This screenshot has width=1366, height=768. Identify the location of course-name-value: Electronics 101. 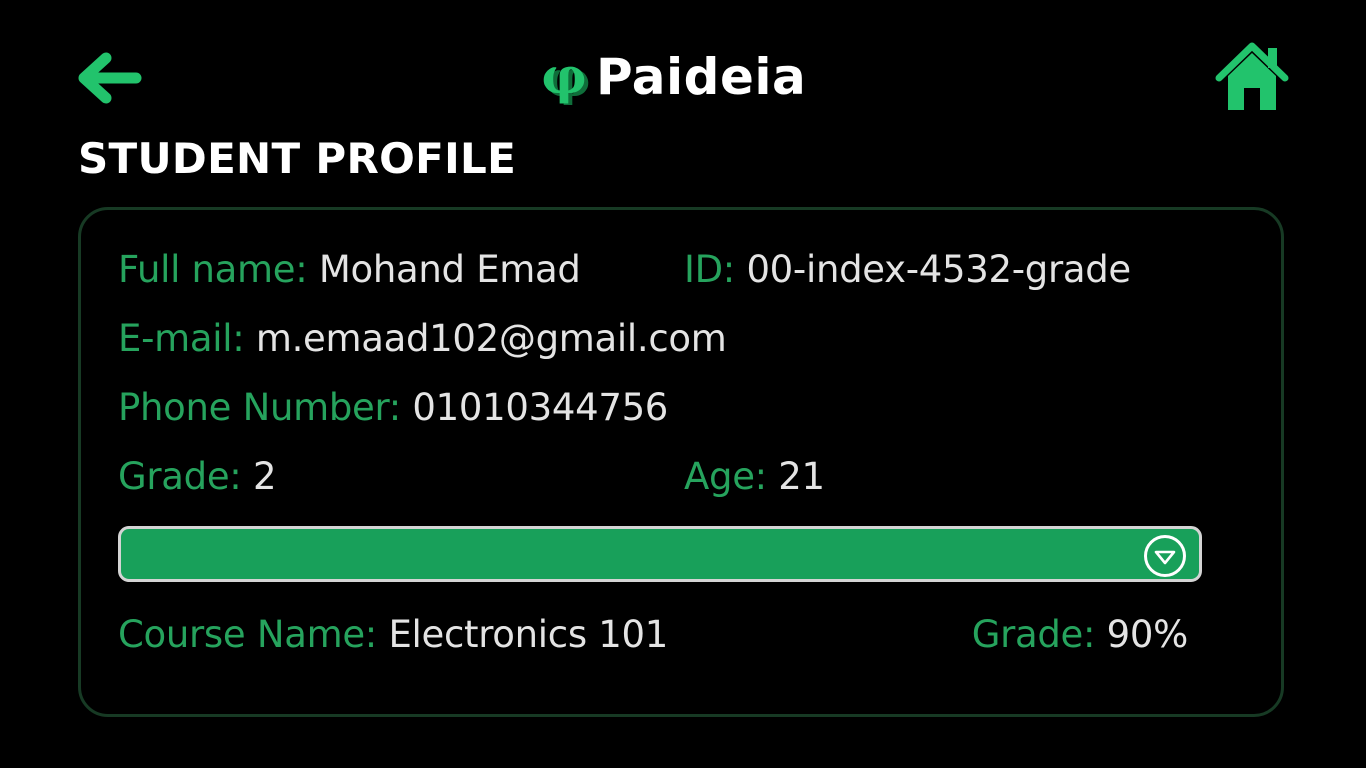
(528, 634).